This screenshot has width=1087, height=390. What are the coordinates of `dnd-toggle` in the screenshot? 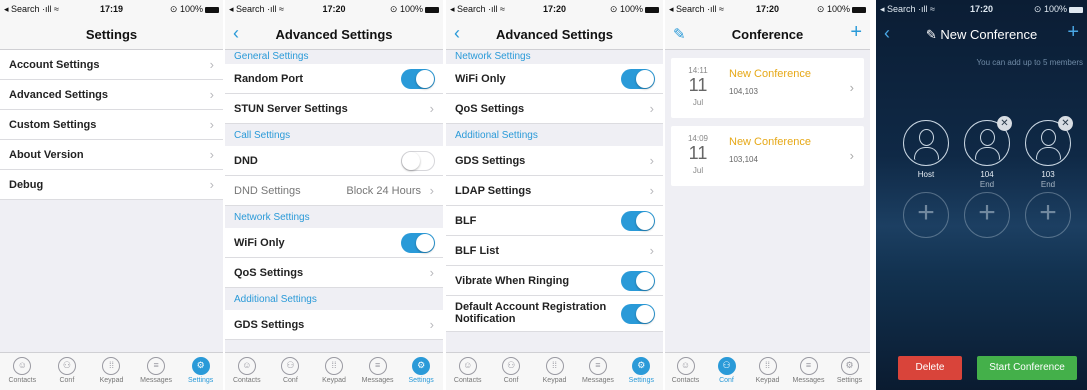 It's located at (418, 161).